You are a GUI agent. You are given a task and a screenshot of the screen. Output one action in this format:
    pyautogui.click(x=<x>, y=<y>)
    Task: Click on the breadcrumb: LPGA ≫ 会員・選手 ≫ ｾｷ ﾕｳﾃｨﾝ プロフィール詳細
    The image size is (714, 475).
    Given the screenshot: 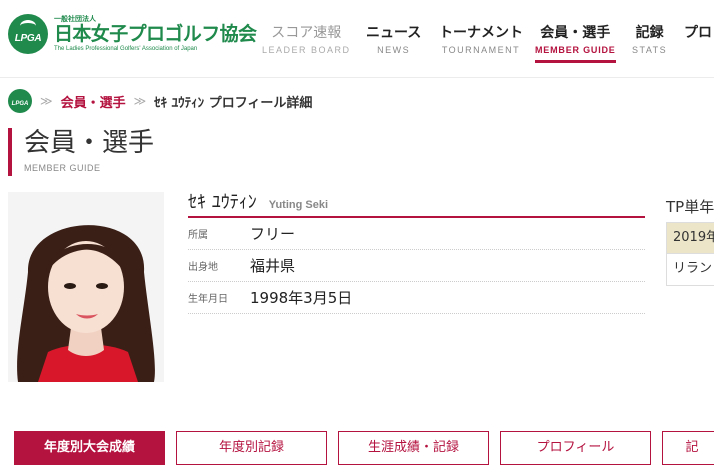 What is the action you would take?
    pyautogui.click(x=160, y=101)
    